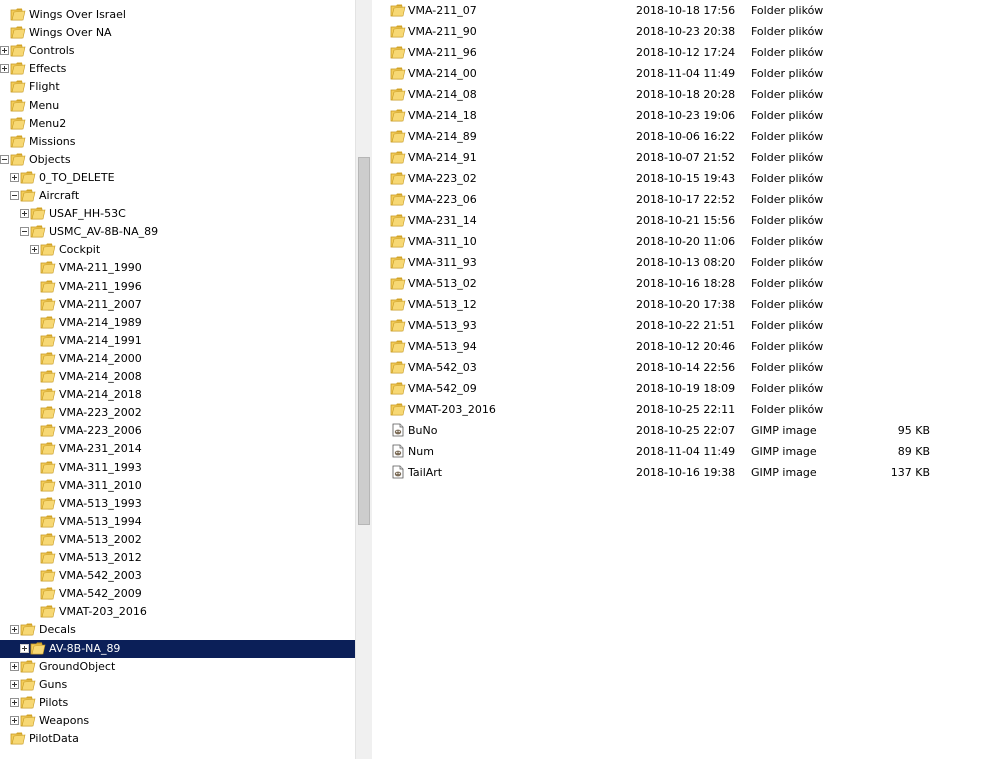  Describe the element at coordinates (177, 413) in the screenshot. I see `tree-item: VMA-223_2002` at that location.